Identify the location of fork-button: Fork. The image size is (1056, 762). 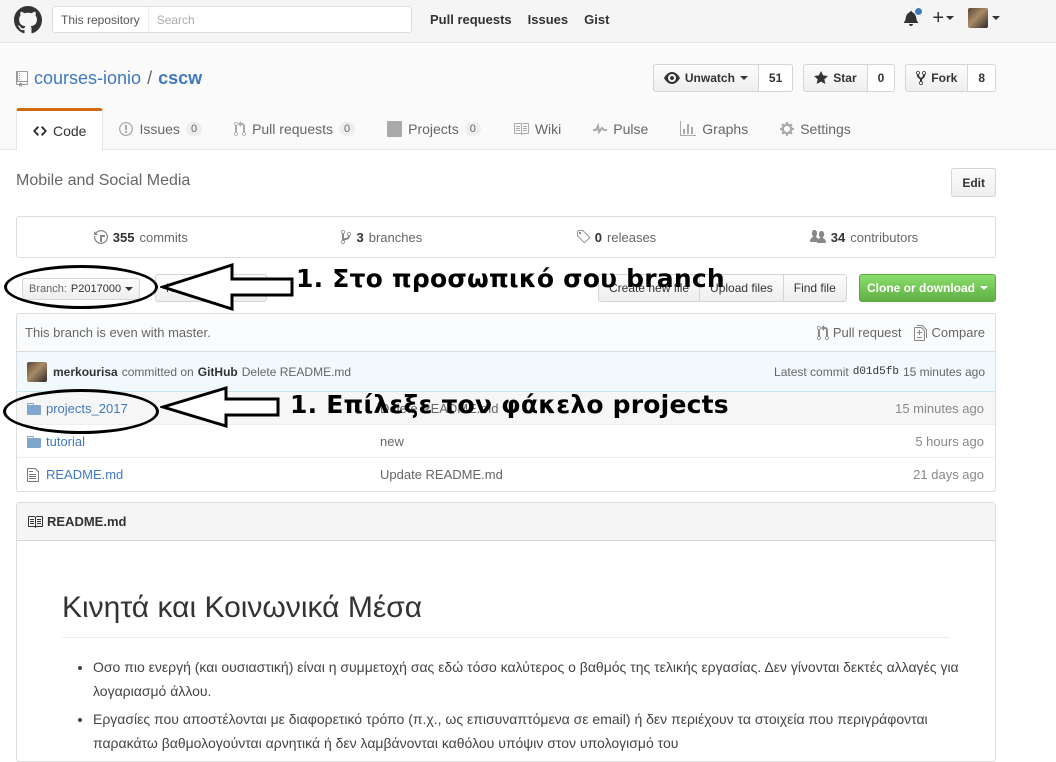
(937, 78).